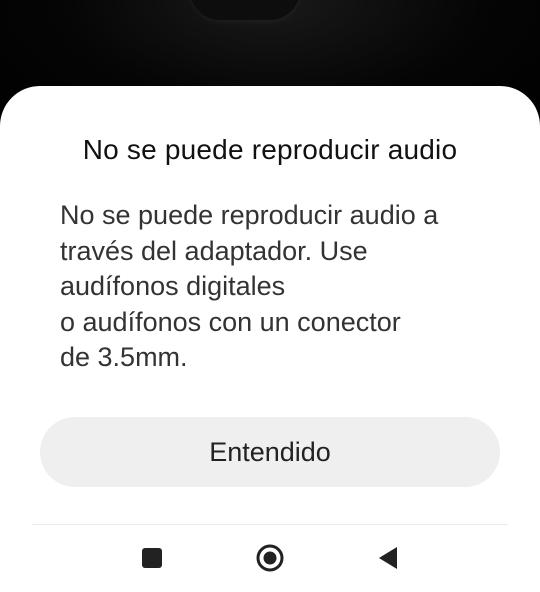 Image resolution: width=540 pixels, height=592 pixels. Describe the element at coordinates (249, 215) in the screenshot. I see `dialog-message-line: No se puede reproducir audio a` at that location.